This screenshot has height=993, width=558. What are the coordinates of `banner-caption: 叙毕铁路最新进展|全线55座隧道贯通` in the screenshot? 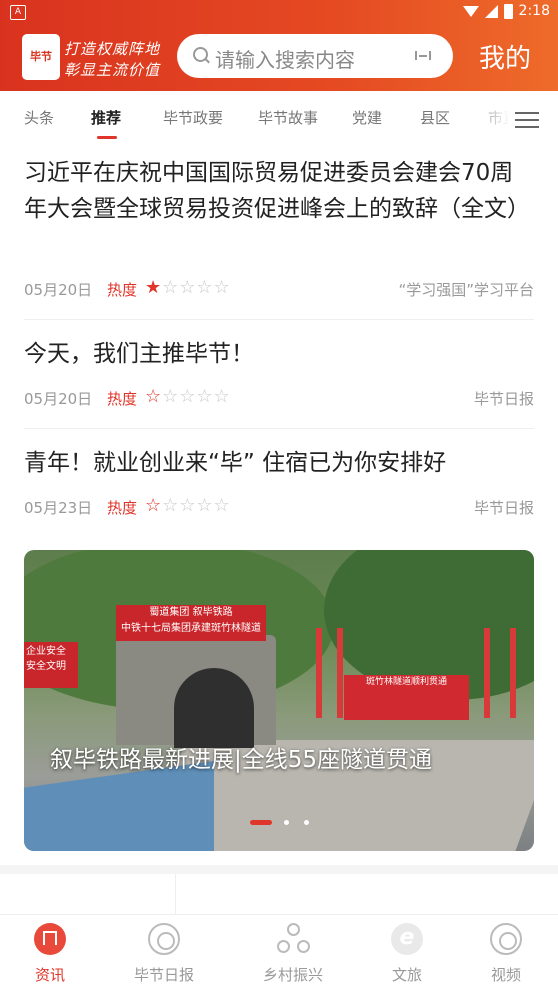 It's located at (241, 760).